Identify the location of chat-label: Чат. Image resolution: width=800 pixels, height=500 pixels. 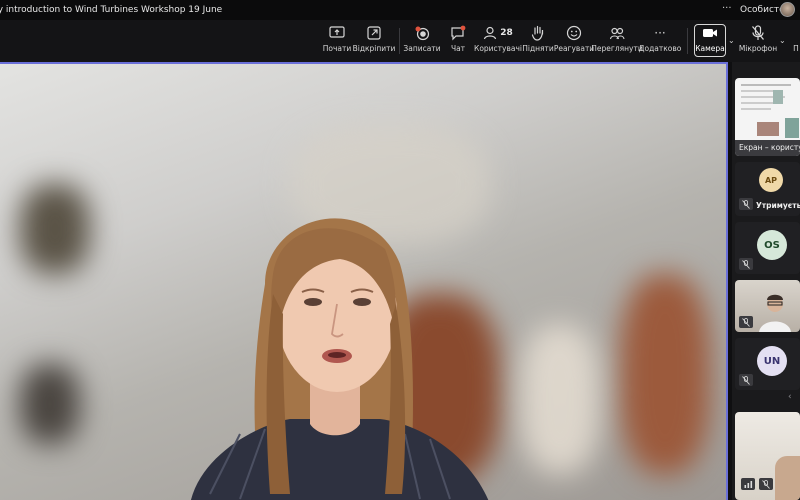
(458, 48).